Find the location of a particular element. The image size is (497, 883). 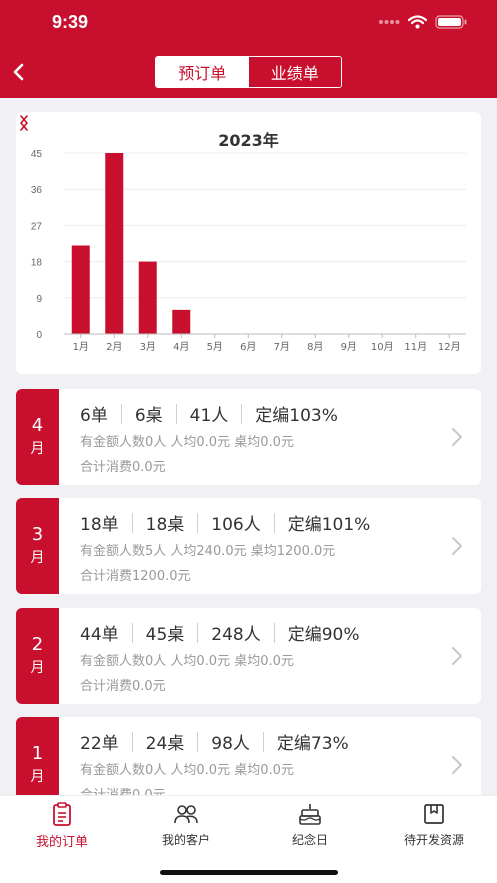

x-tick-label: 6月 is located at coordinates (248, 347).